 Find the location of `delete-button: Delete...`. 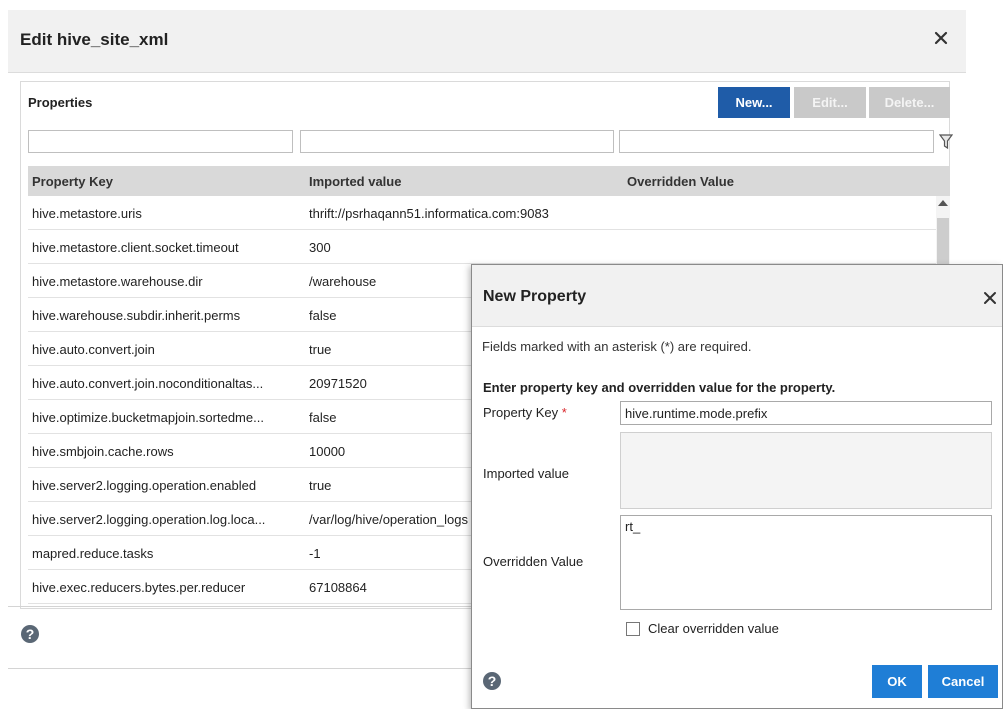

delete-button: Delete... is located at coordinates (909, 102).